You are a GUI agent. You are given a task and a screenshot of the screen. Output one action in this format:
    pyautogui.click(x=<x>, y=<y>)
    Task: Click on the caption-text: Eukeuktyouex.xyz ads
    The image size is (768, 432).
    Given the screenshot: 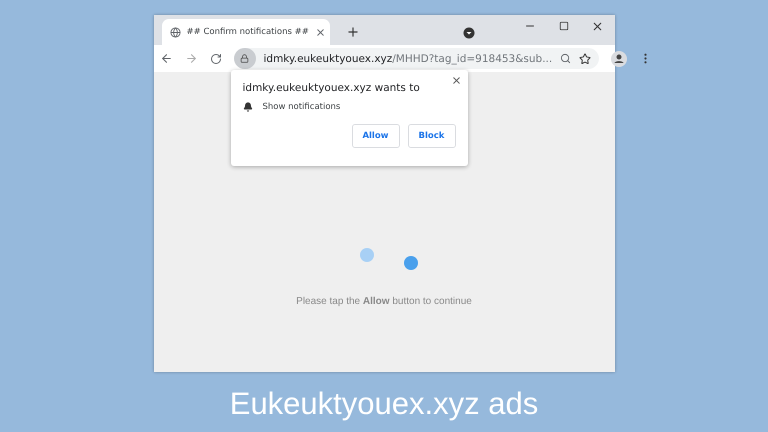 What is the action you would take?
    pyautogui.click(x=384, y=404)
    